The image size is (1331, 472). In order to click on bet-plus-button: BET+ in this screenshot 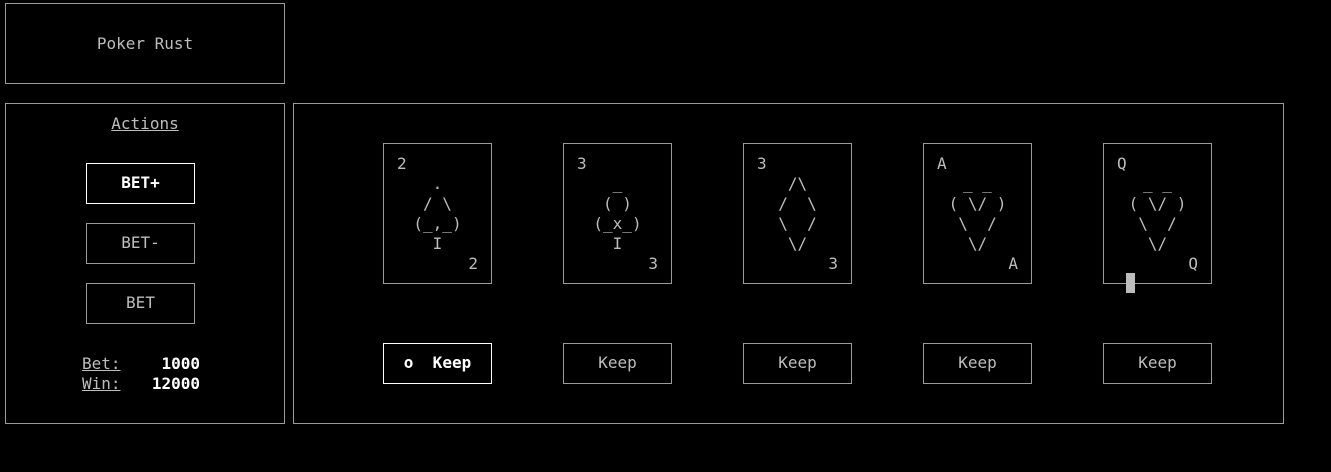, I will do `click(140, 183)`.